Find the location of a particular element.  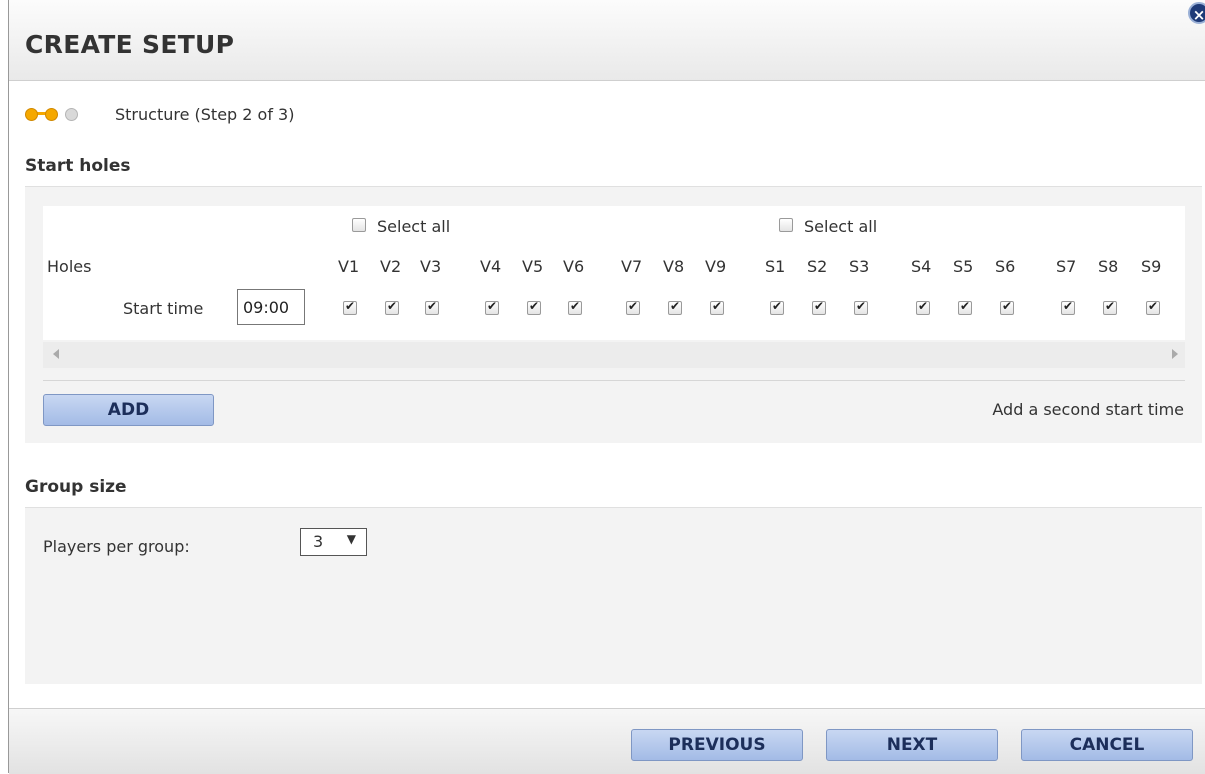

dialog-footer: PREVIOUS NEXT CANCEL is located at coordinates (607, 741).